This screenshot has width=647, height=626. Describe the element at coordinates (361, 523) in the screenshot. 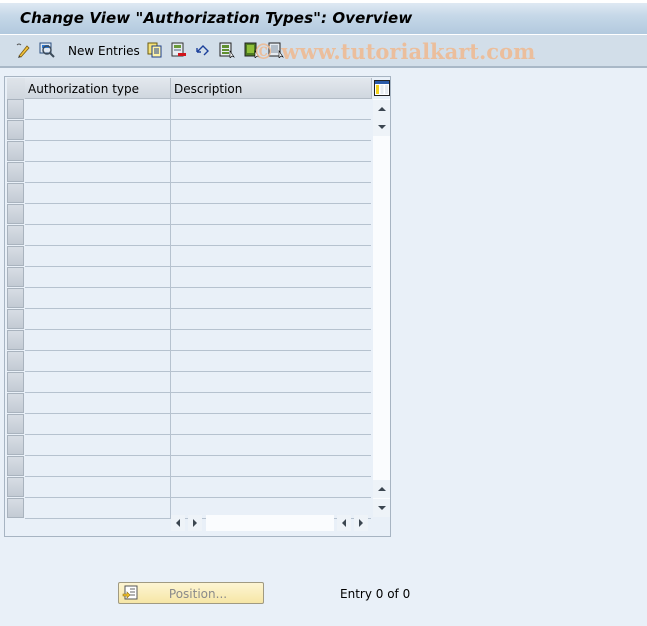

I see `scroll-right-end-button` at that location.